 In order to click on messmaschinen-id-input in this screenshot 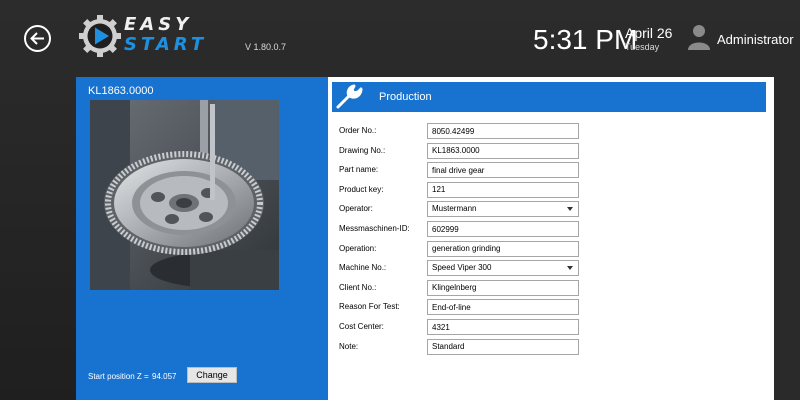, I will do `click(503, 229)`.